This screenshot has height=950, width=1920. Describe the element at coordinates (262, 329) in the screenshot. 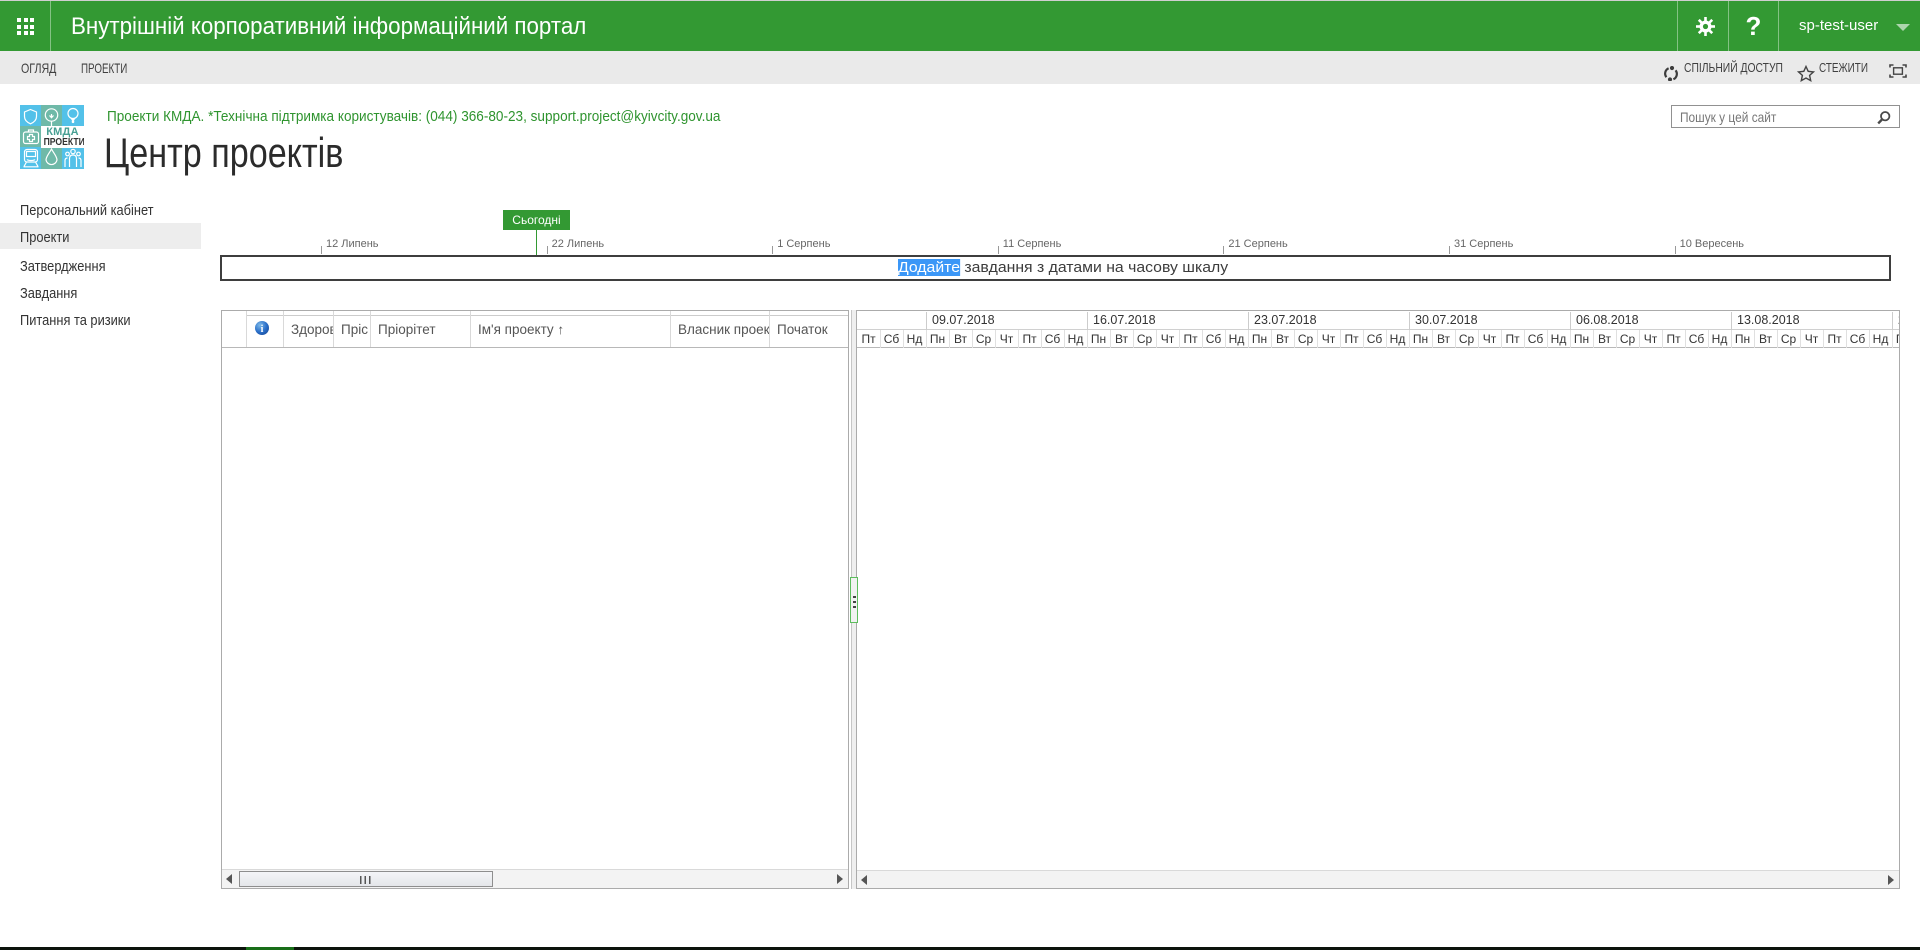

I see `svg-text: i` at that location.